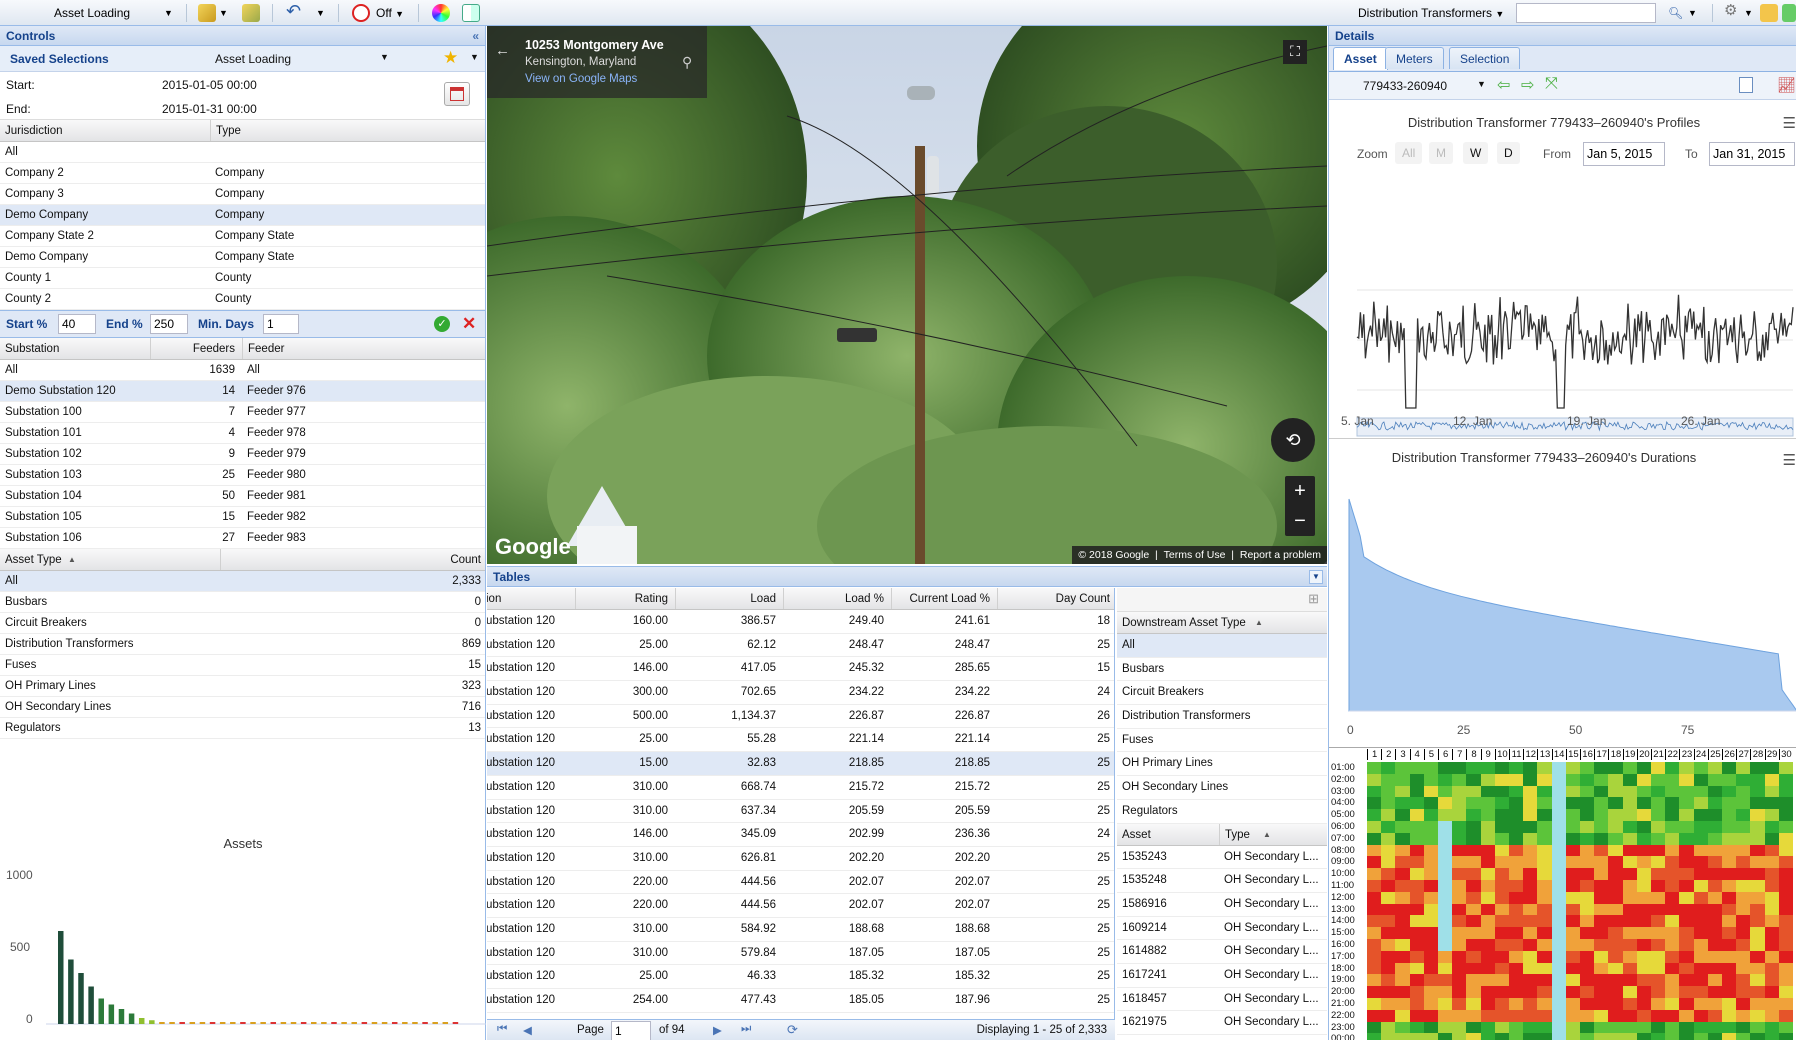 This screenshot has height=1040, width=1796. Describe the element at coordinates (457, 94) in the screenshot. I see `calendar-icon` at that location.